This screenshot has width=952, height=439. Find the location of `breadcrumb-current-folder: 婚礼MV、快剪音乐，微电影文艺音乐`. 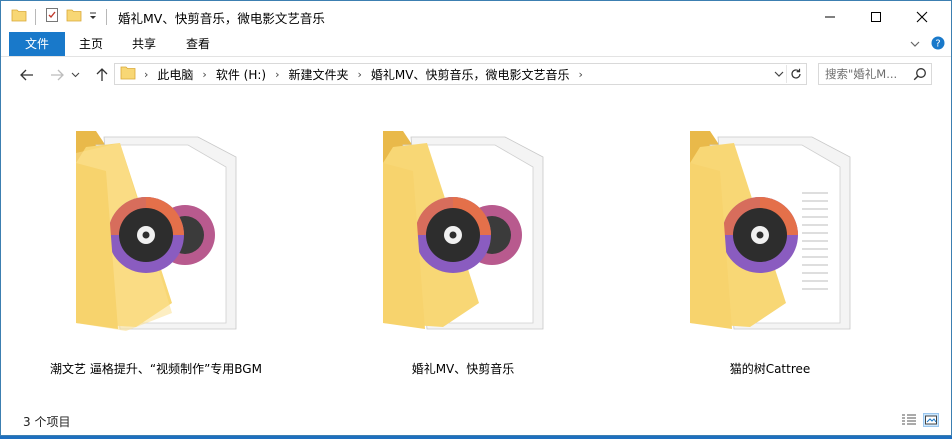

breadcrumb-current-folder: 婚礼MV、快剪音乐，微电影文艺音乐 is located at coordinates (470, 74).